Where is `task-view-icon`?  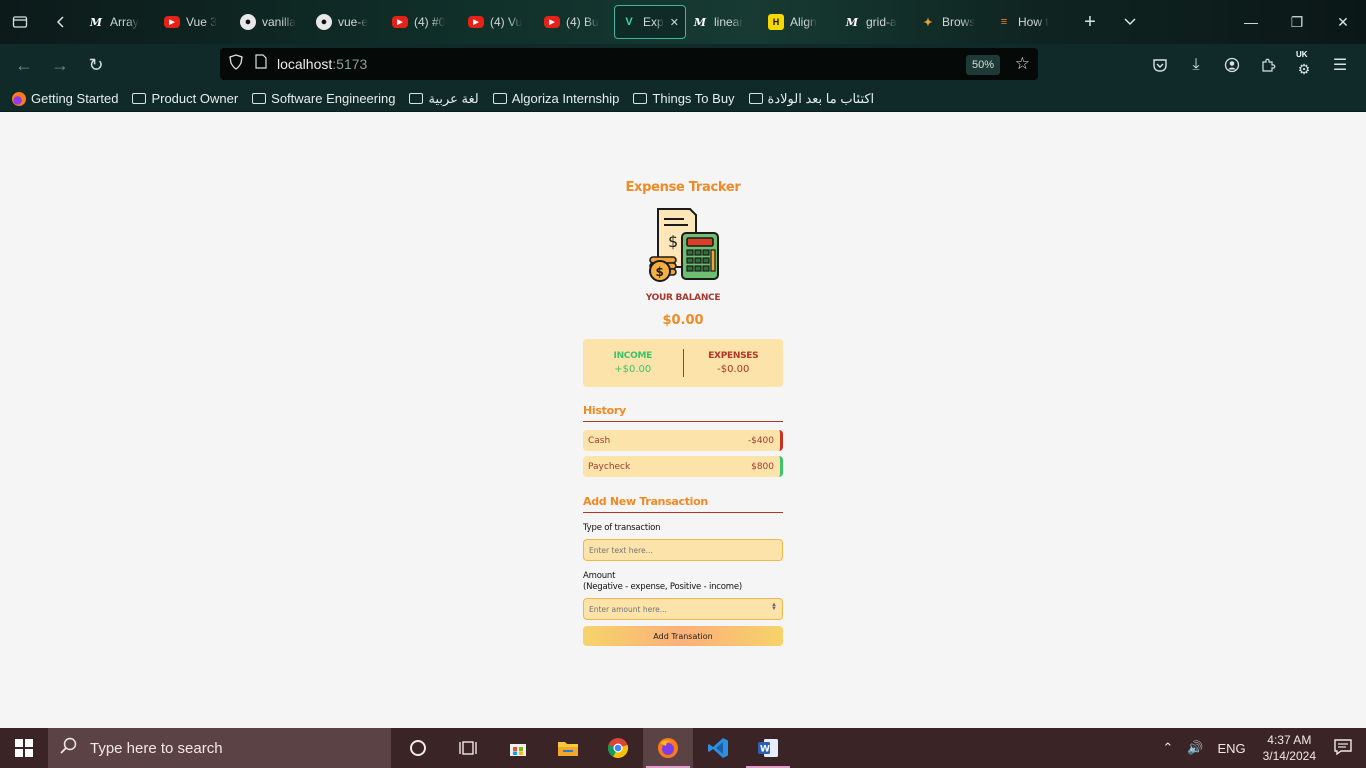
task-view-icon is located at coordinates (468, 748).